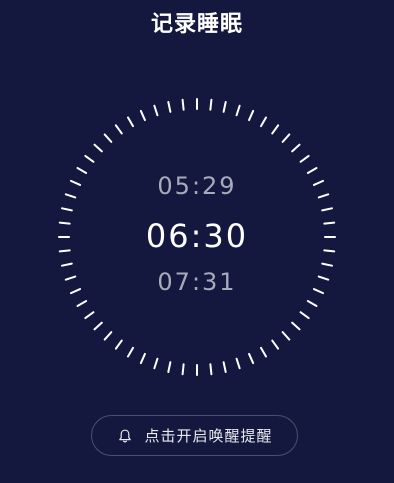 This screenshot has height=483, width=394. Describe the element at coordinates (196, 24) in the screenshot. I see `page-title: 记录睡眠` at that location.